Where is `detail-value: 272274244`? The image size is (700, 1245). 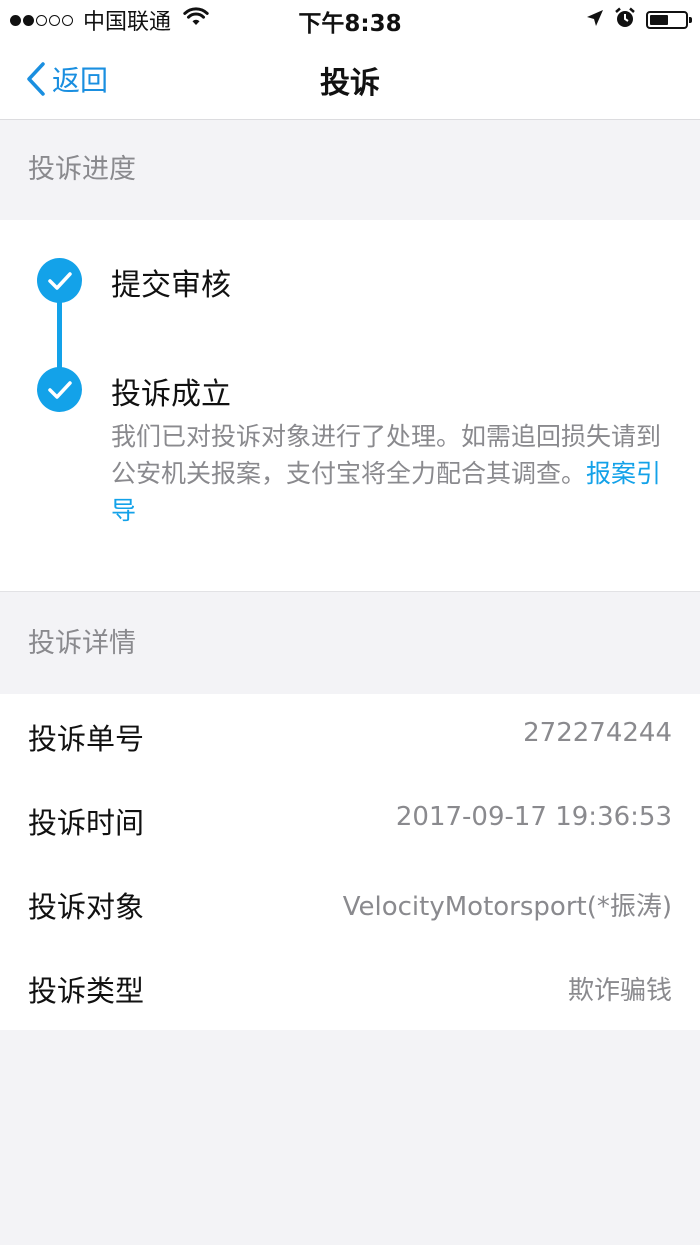
detail-value: 272274244 is located at coordinates (597, 733).